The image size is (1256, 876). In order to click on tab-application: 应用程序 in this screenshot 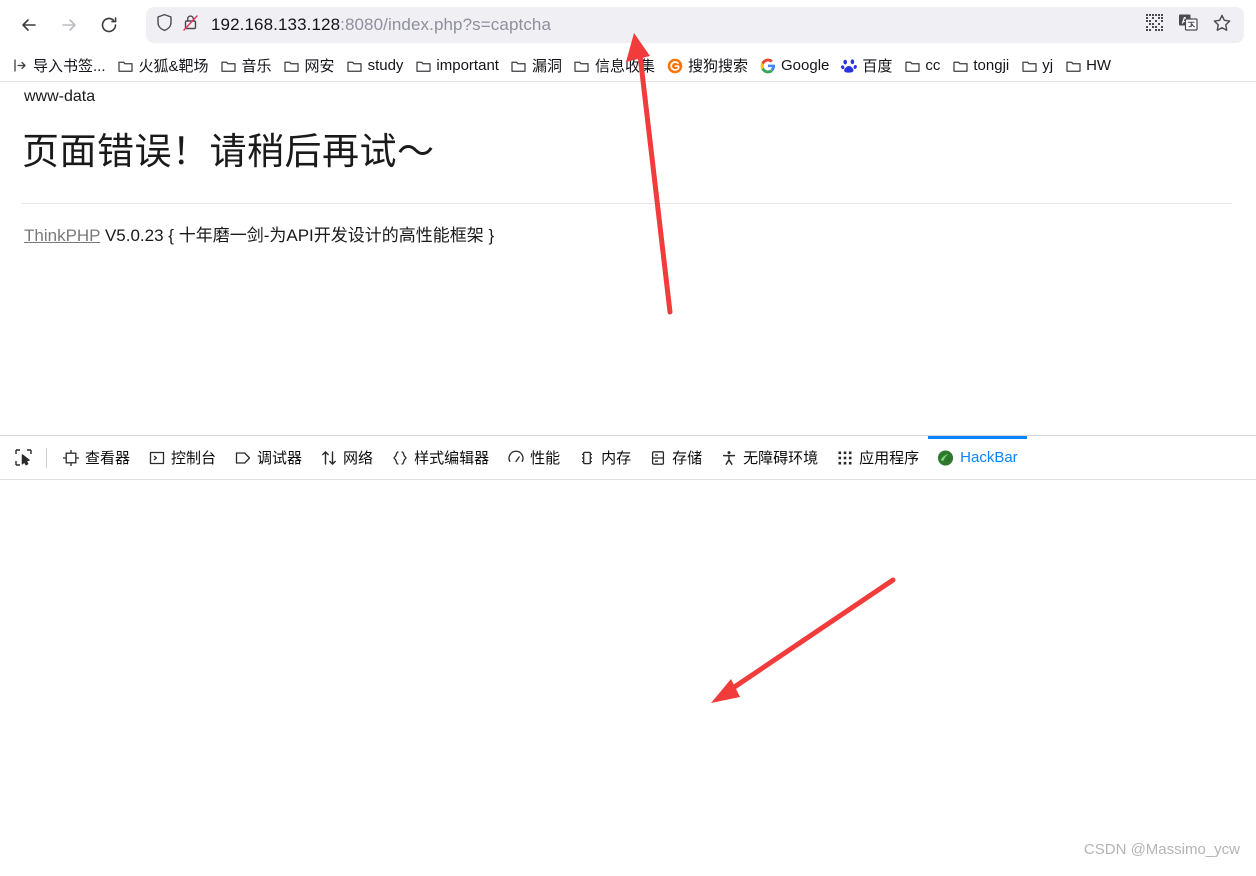, I will do `click(877, 457)`.